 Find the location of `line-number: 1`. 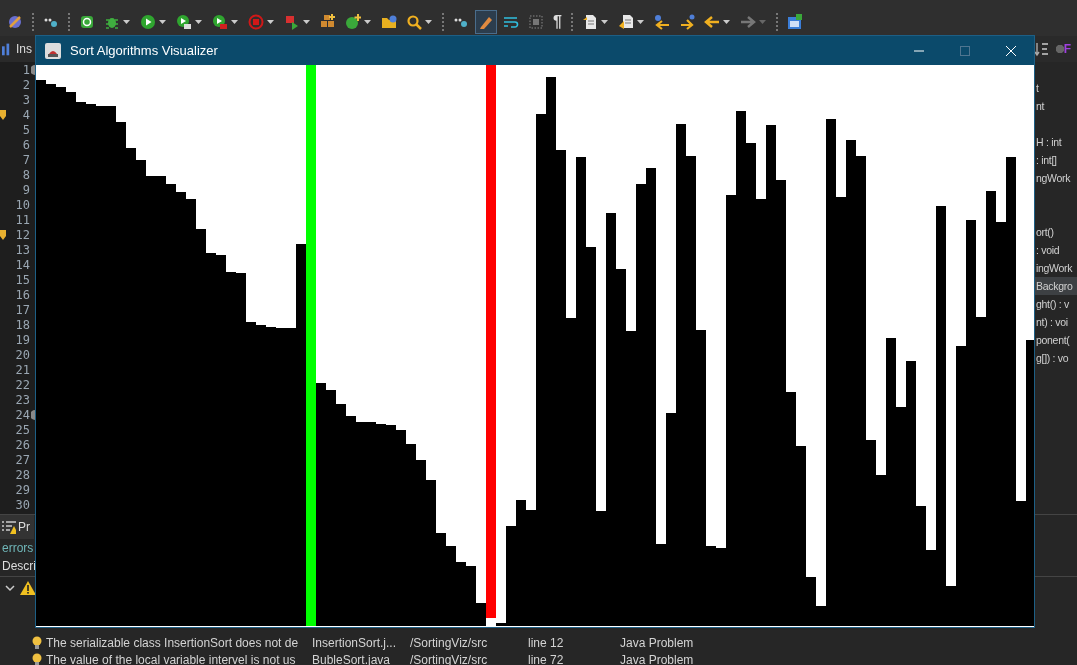

line-number: 1 is located at coordinates (26, 70).